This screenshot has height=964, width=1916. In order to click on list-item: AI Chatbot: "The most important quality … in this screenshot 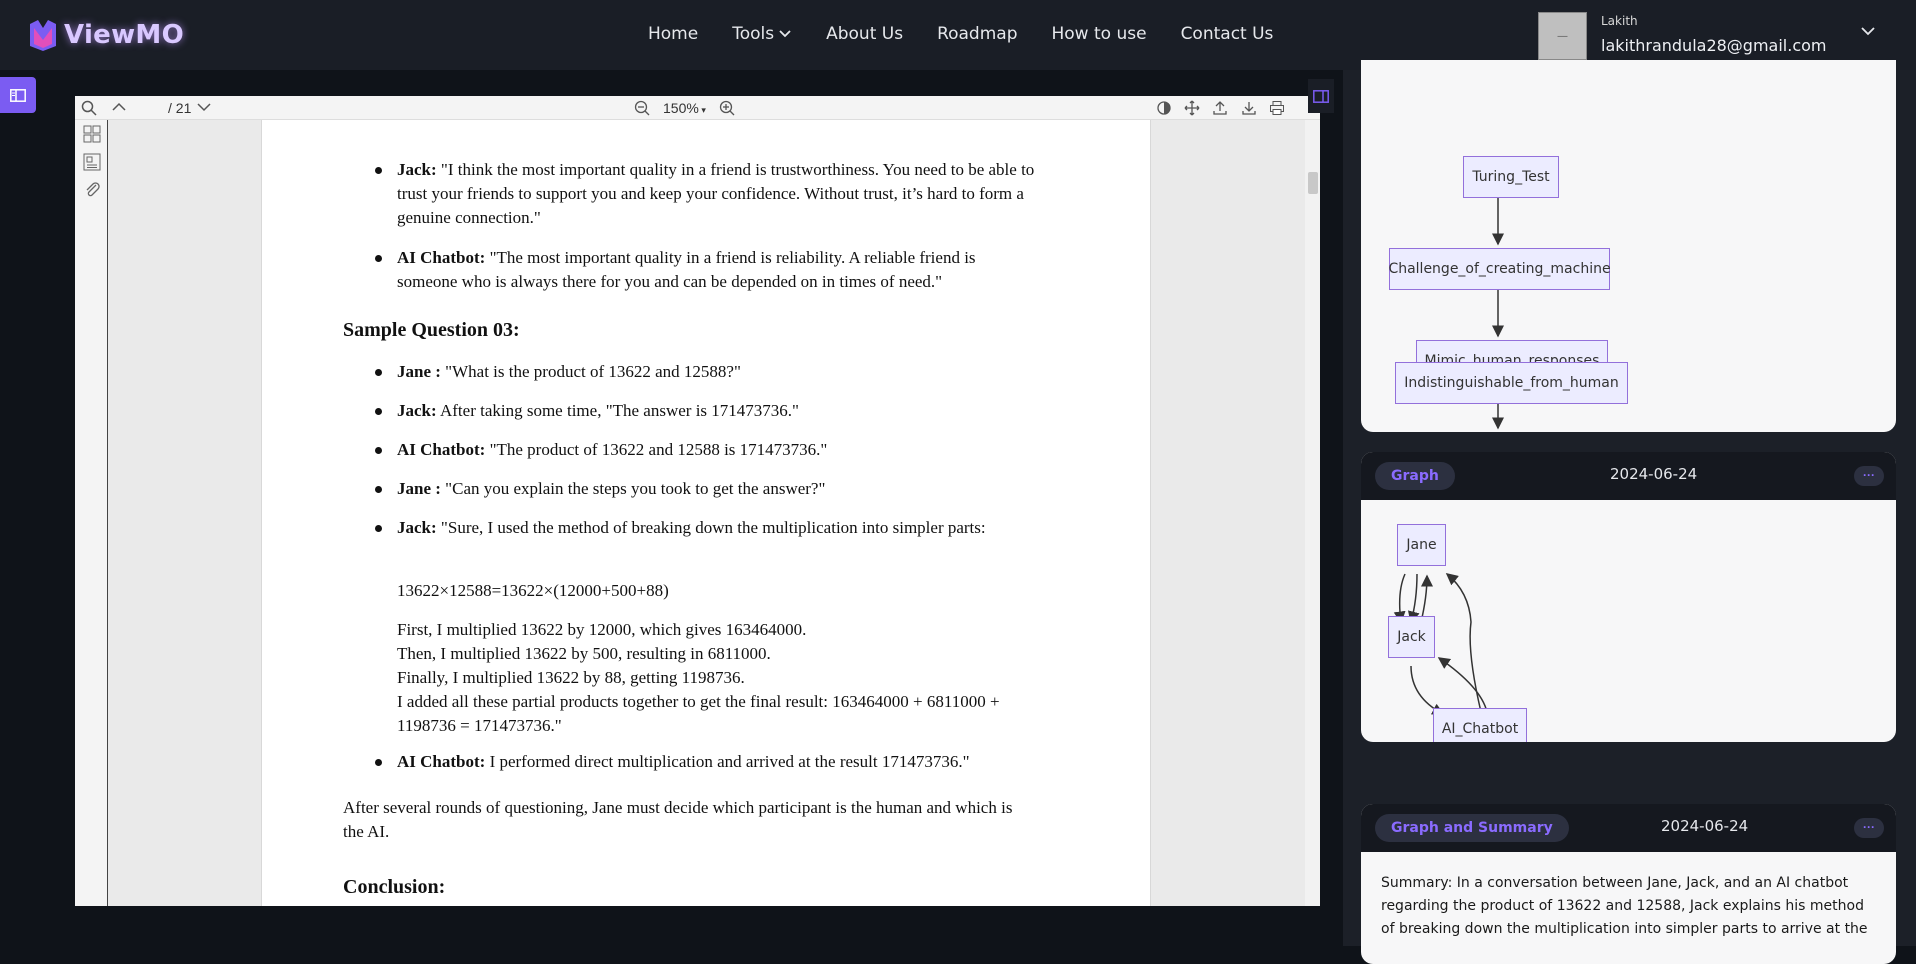, I will do `click(706, 270)`.